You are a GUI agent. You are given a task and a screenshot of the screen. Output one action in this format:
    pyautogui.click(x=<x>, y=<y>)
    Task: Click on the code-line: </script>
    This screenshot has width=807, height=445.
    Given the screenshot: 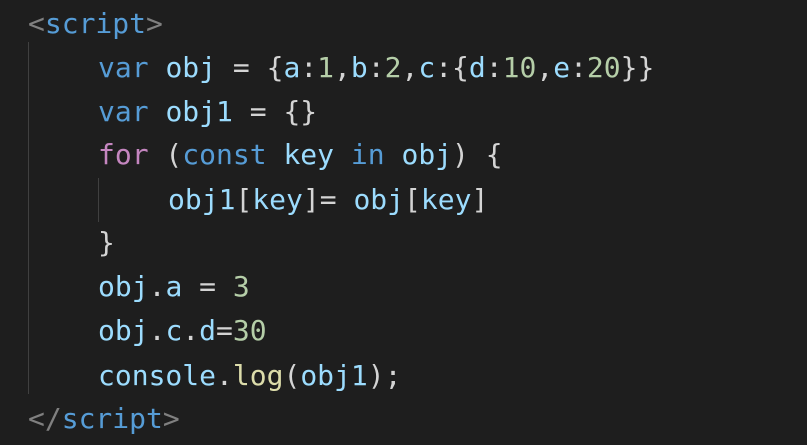 What is the action you would take?
    pyautogui.click(x=104, y=419)
    